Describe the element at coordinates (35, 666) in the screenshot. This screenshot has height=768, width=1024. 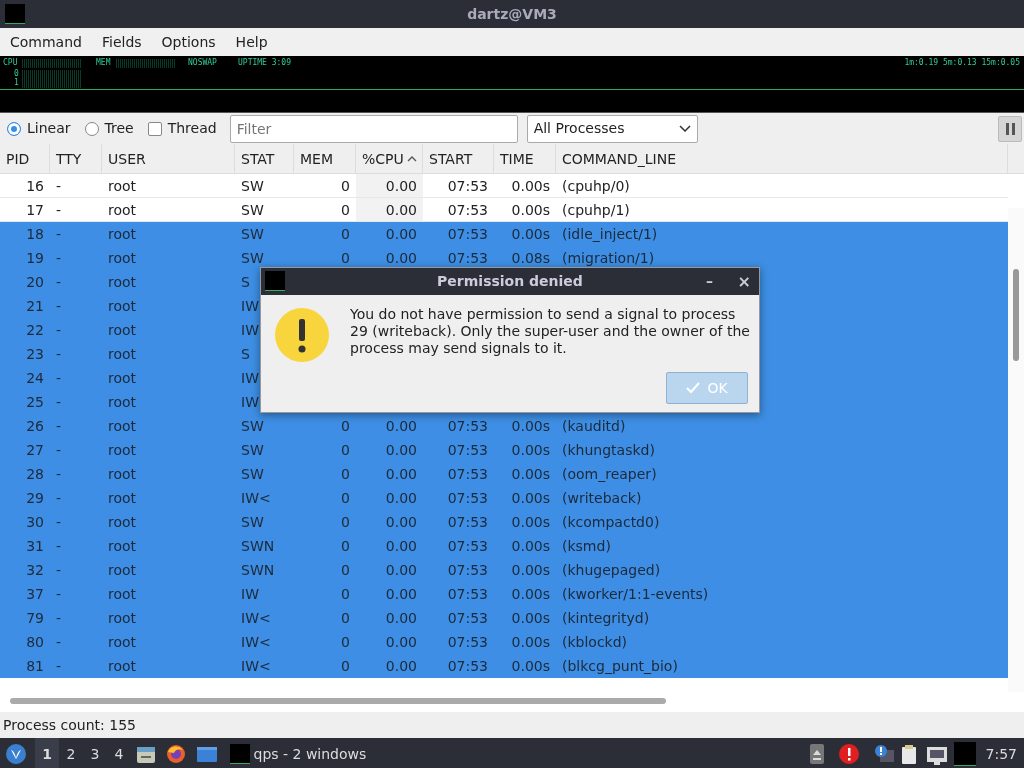
I see `pid-cell-text: 81` at that location.